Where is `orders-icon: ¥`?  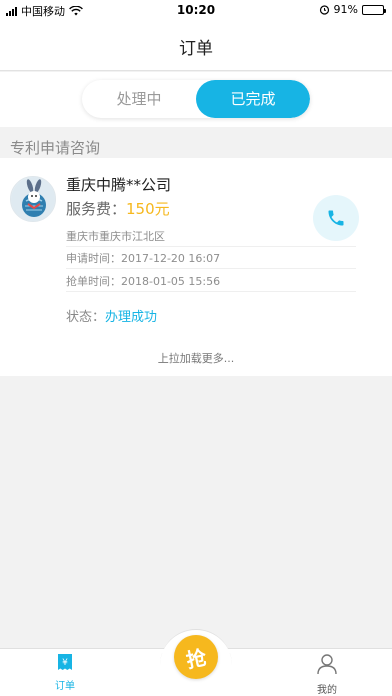
orders-icon: ¥ is located at coordinates (65, 662).